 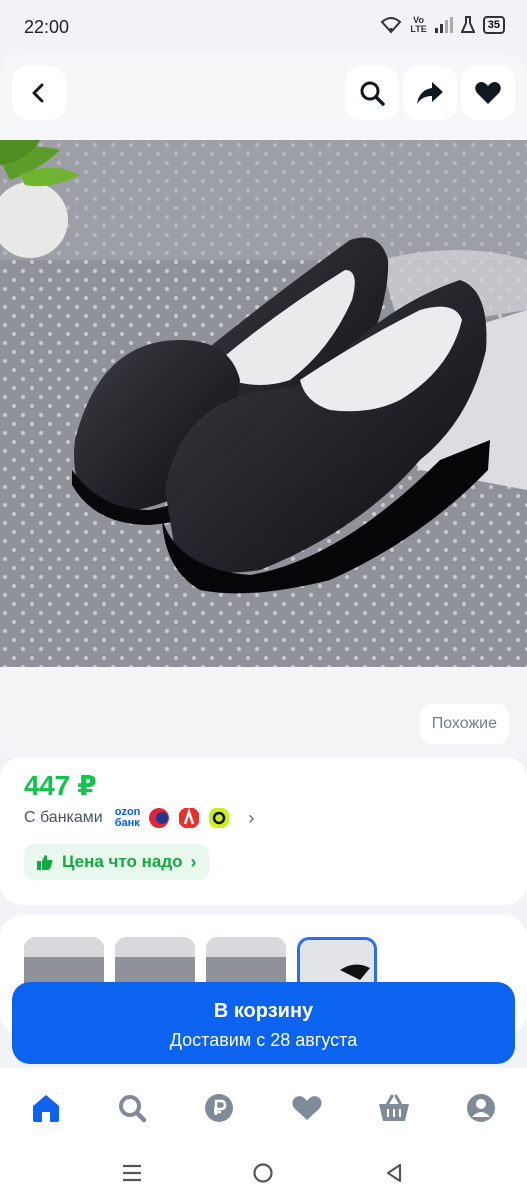 I want to click on recent-apps-button, so click(x=132, y=1173).